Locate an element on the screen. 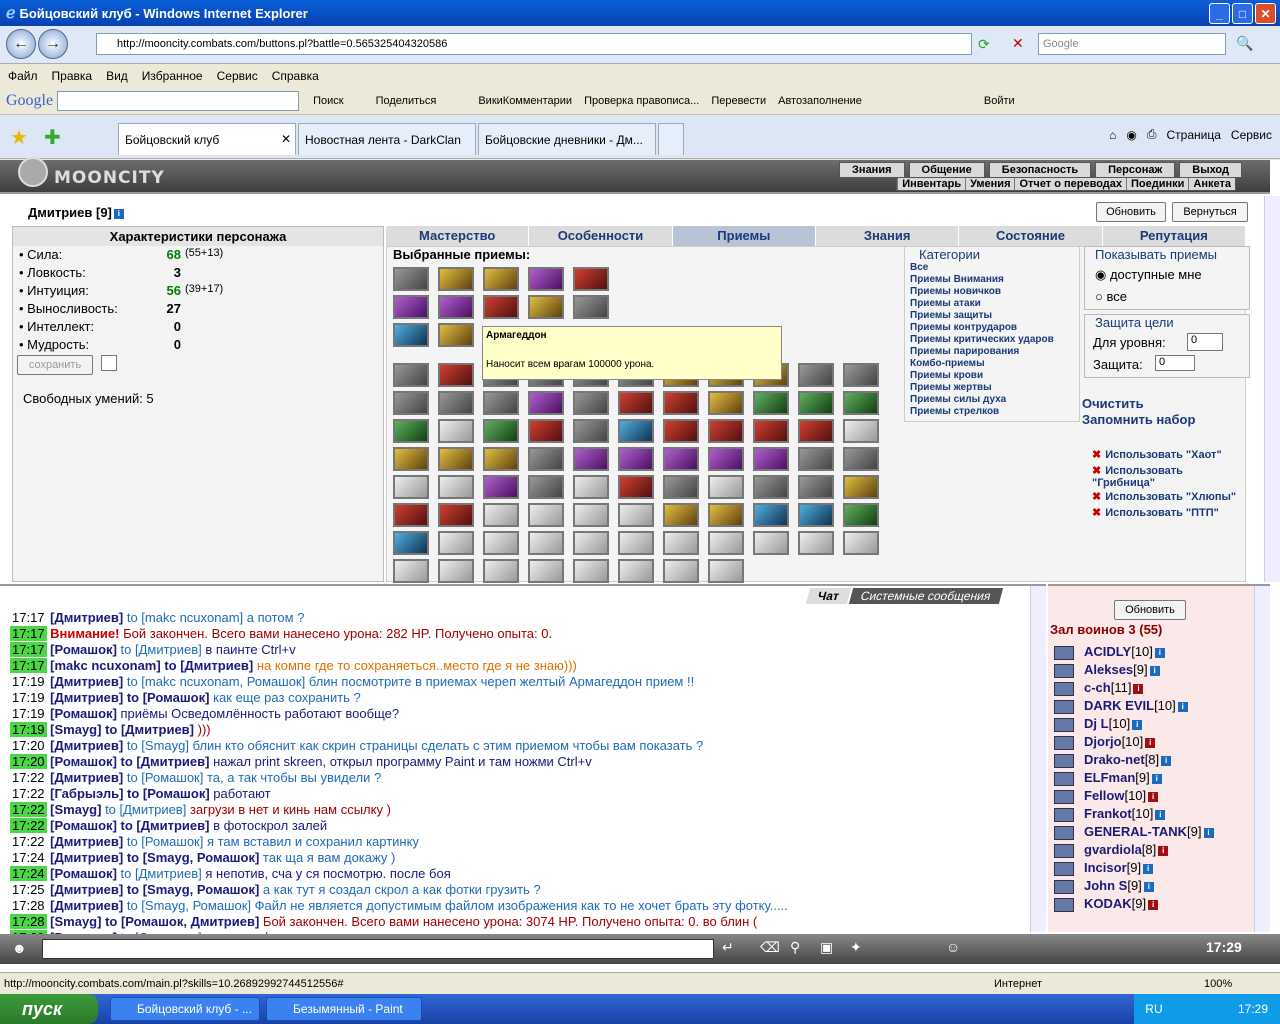 This screenshot has height=1024, width=1280. filter-icon: ⚲ is located at coordinates (795, 947).